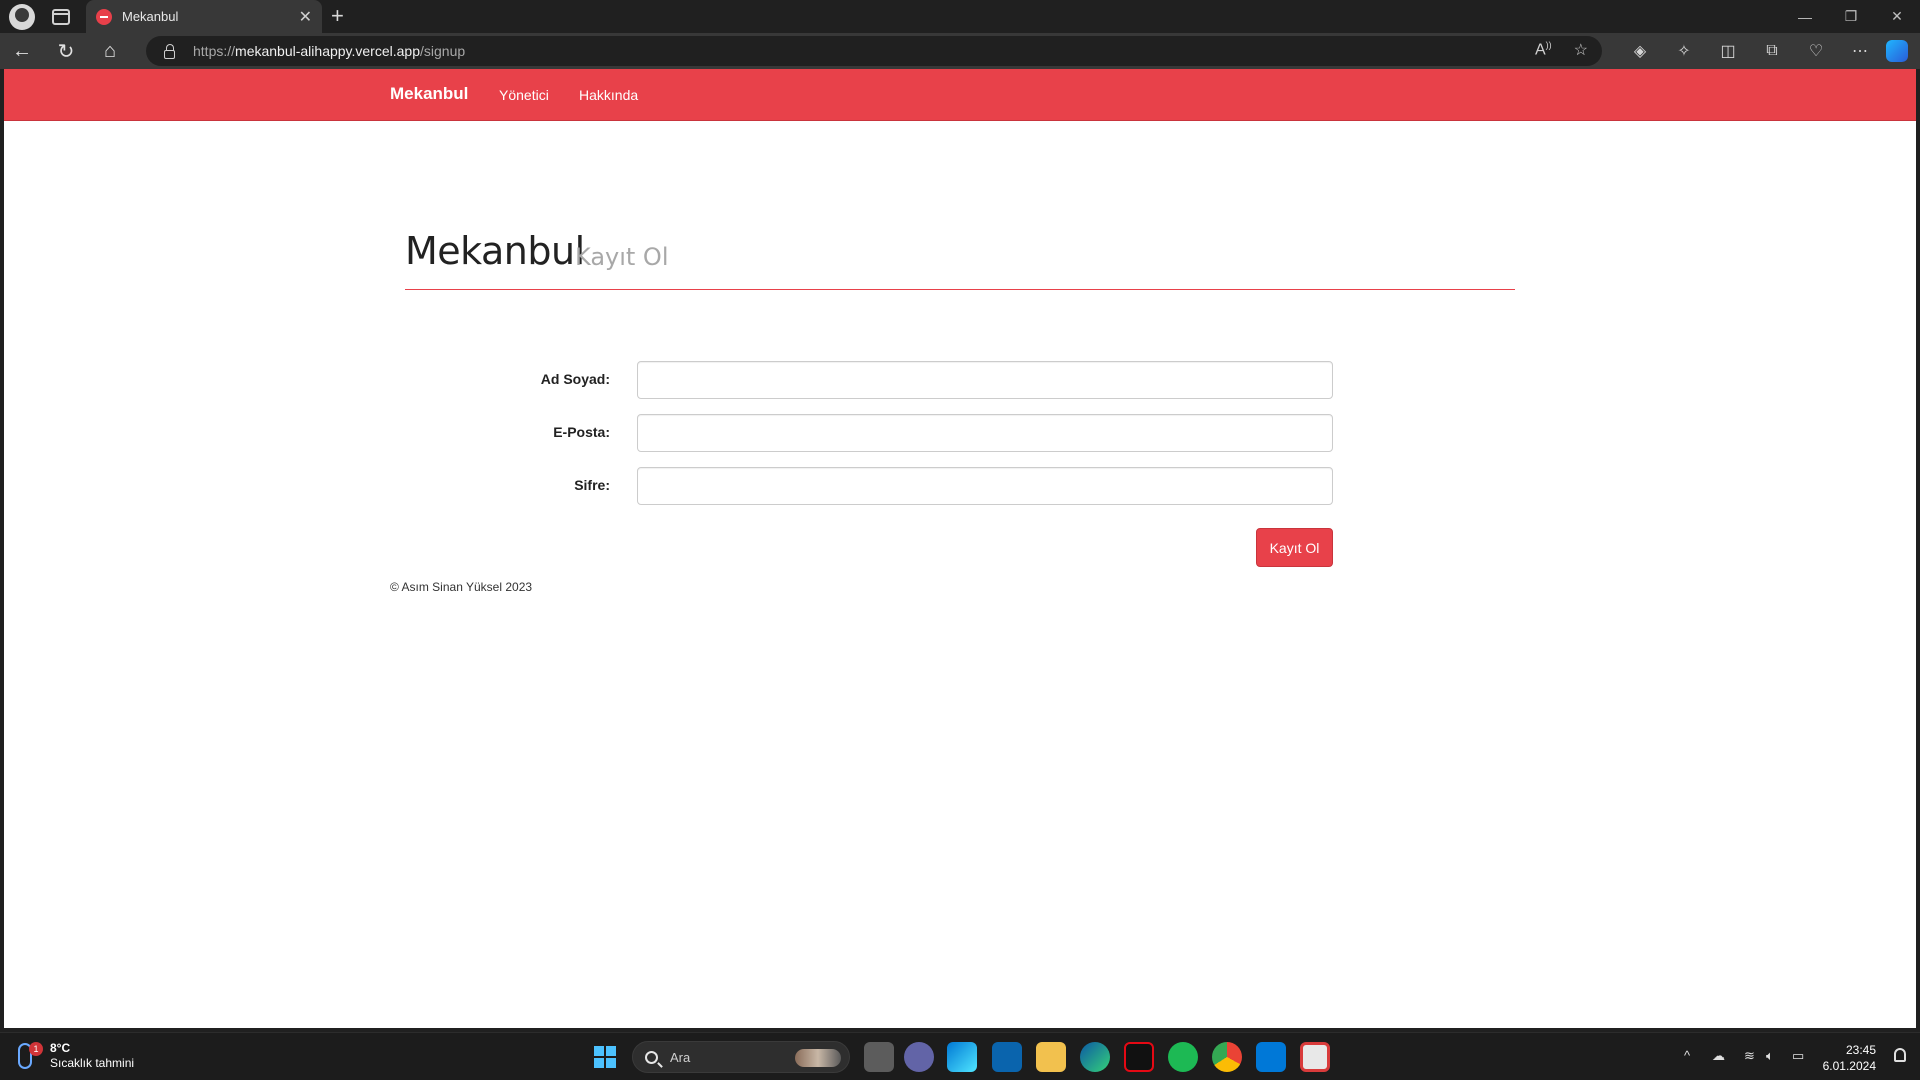 The height and width of the screenshot is (1080, 1920). Describe the element at coordinates (1095, 1057) in the screenshot. I see `edge-icon` at that location.